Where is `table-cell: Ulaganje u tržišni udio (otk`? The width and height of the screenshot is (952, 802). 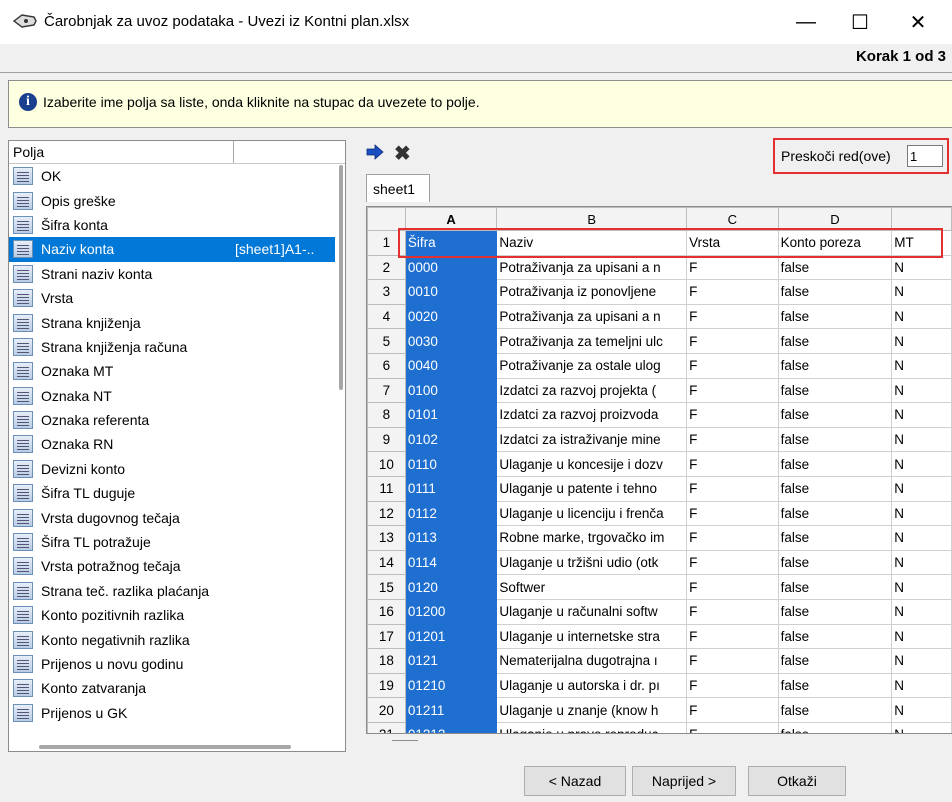
table-cell: Ulaganje u tržišni udio (otk is located at coordinates (592, 562).